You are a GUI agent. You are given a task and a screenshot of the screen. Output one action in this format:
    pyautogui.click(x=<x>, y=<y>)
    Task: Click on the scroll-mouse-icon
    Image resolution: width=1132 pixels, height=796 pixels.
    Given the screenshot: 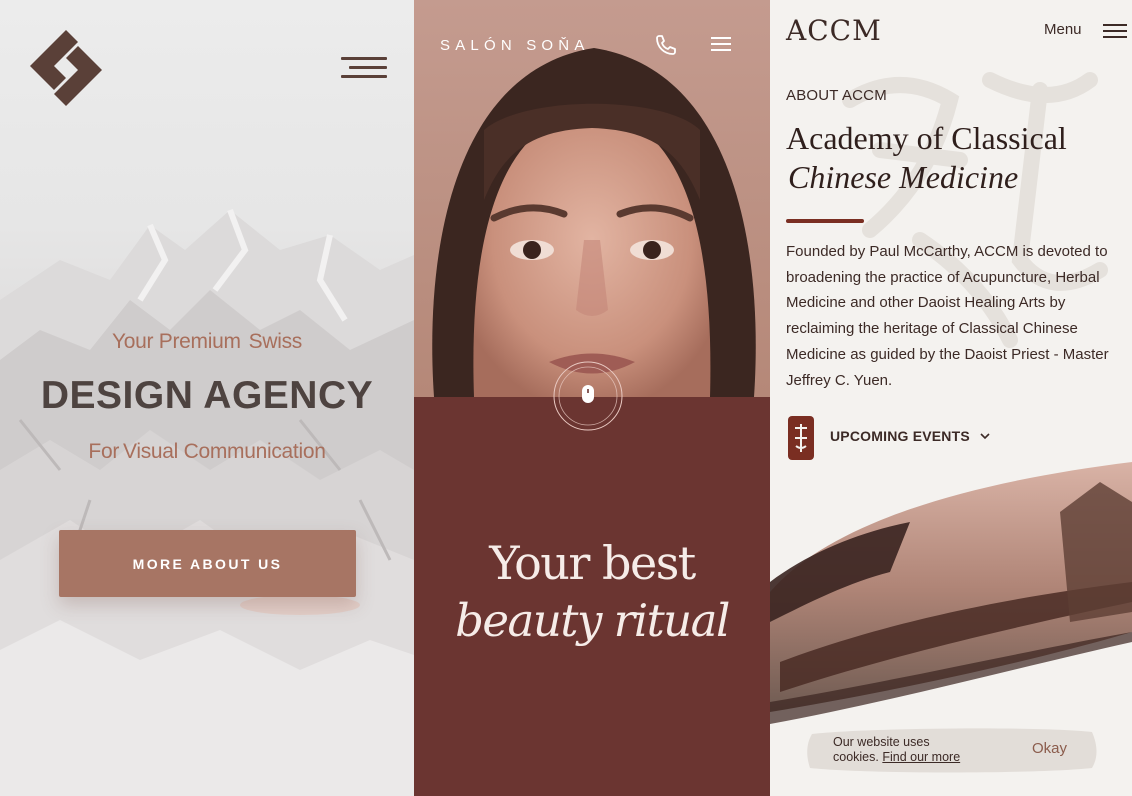 What is the action you would take?
    pyautogui.click(x=588, y=396)
    